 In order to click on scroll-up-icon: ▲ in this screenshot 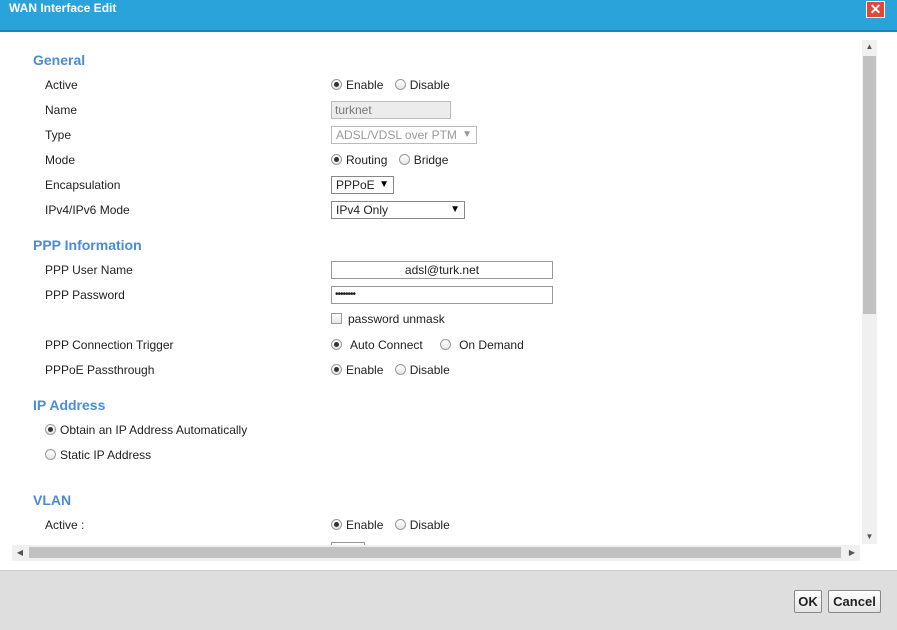, I will do `click(869, 47)`.